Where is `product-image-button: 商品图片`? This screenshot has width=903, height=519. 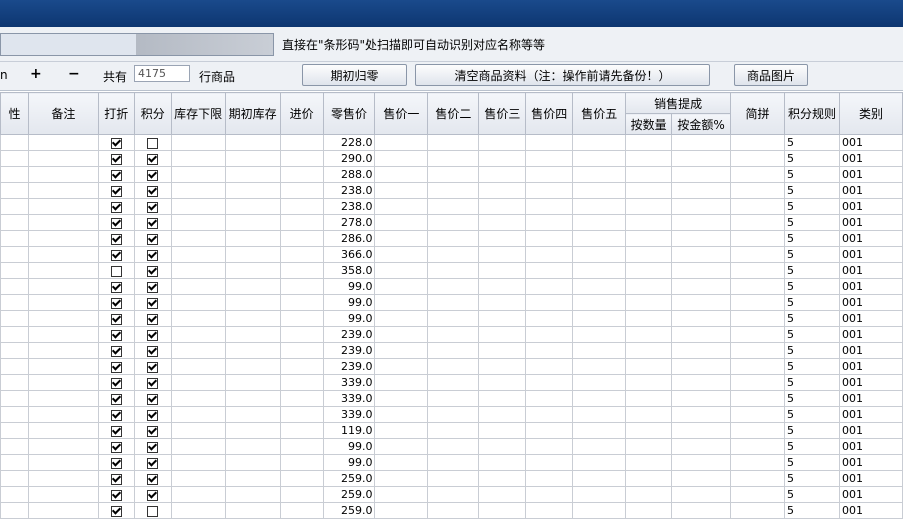 product-image-button: 商品图片 is located at coordinates (771, 75).